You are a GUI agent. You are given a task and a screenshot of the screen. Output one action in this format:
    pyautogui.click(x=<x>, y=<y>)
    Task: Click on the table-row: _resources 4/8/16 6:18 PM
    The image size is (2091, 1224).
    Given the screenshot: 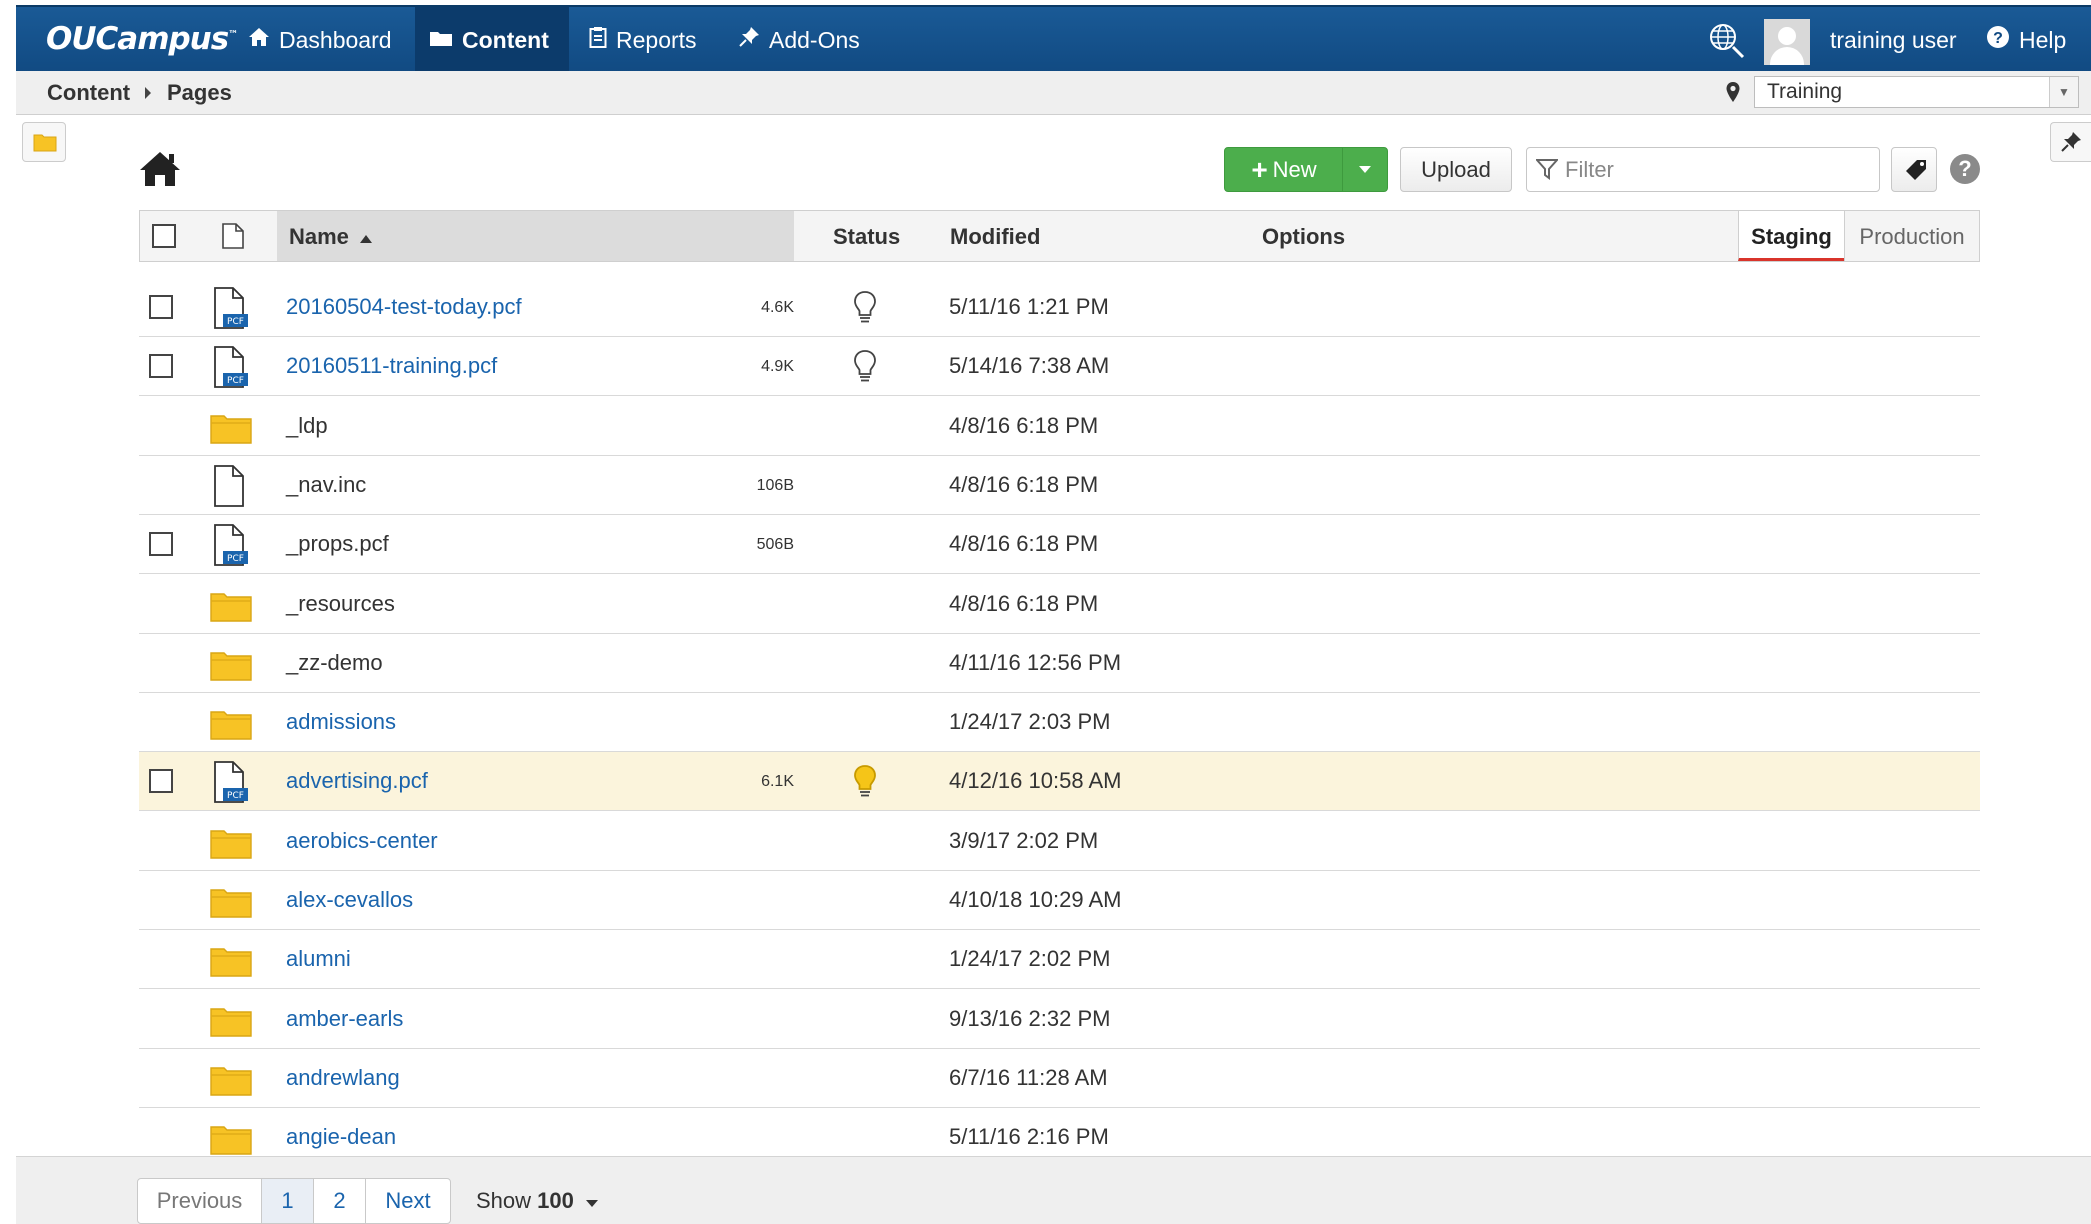 What is the action you would take?
    pyautogui.click(x=1059, y=604)
    